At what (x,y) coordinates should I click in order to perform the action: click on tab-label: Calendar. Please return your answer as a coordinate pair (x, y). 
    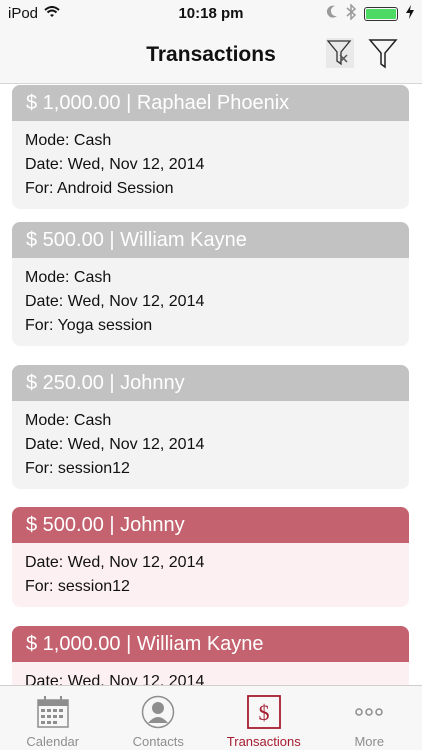
    Looking at the image, I should click on (53, 741).